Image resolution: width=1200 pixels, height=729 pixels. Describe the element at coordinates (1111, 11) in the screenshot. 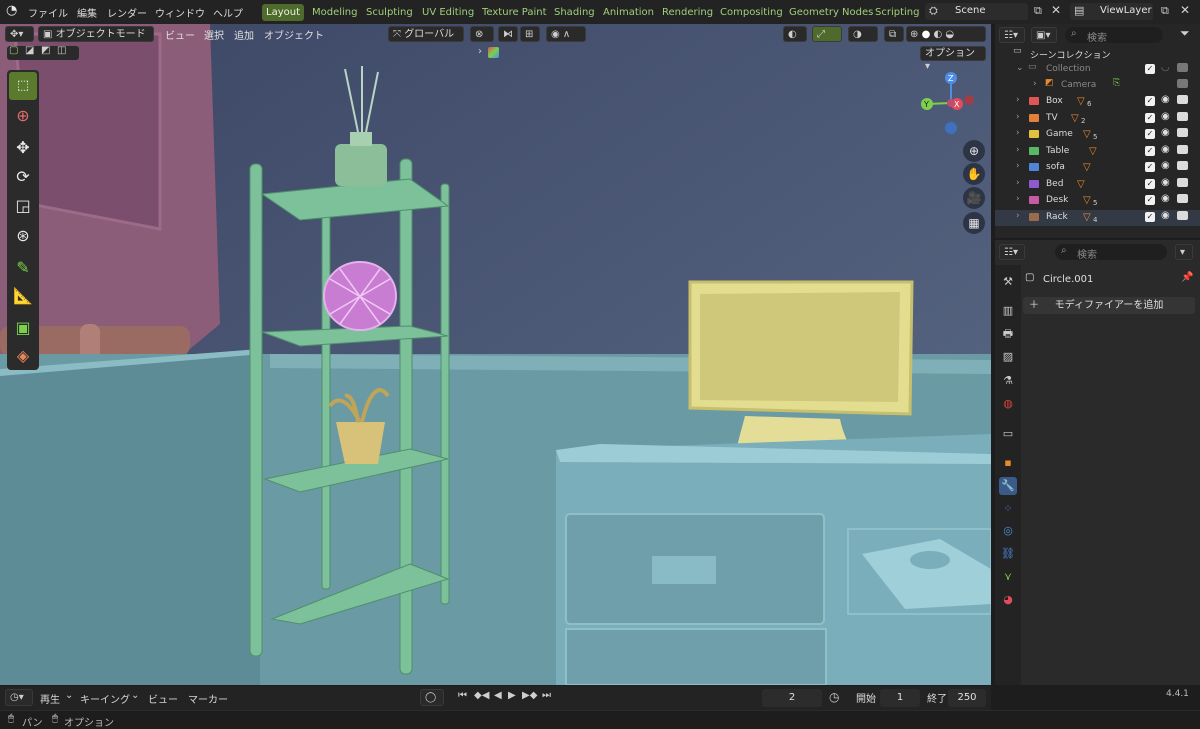

I see `view-layer-selector: ▤ ViewLayer` at that location.